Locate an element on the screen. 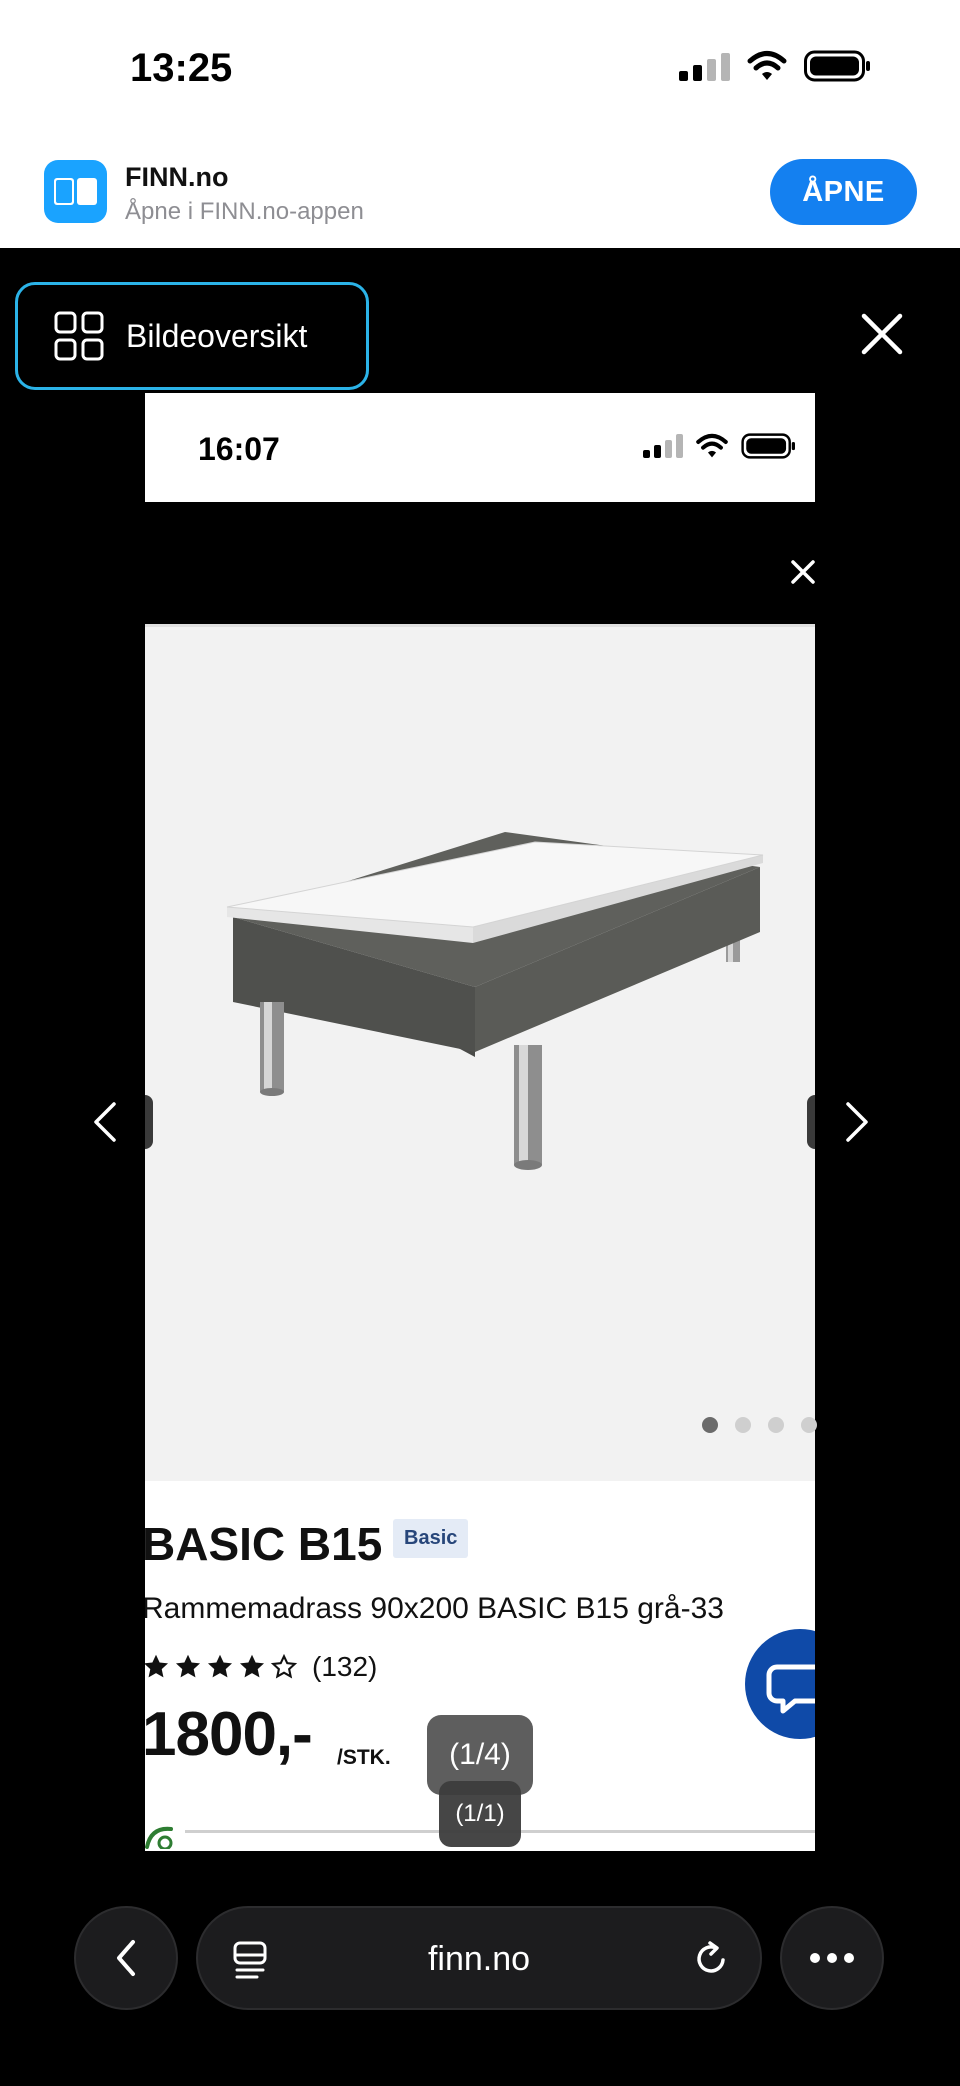 The width and height of the screenshot is (960, 2086). product-title: BASIC B15 is located at coordinates (264, 1544).